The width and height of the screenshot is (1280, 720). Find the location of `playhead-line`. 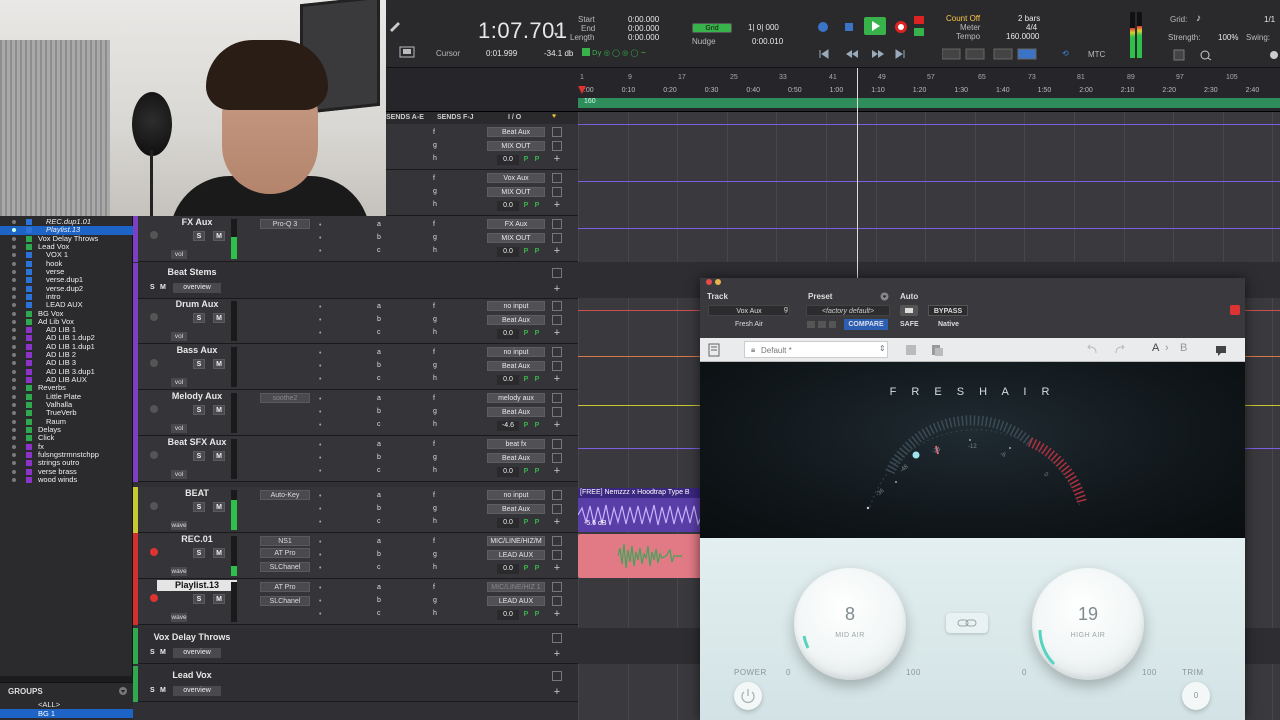

playhead-line is located at coordinates (857, 174).